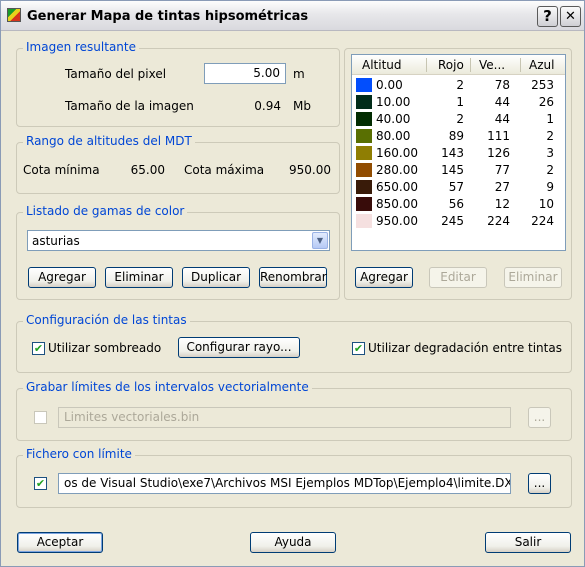 Image resolution: width=585 pixels, height=567 pixels. I want to click on cell-altitud: 0.00, so click(389, 85).